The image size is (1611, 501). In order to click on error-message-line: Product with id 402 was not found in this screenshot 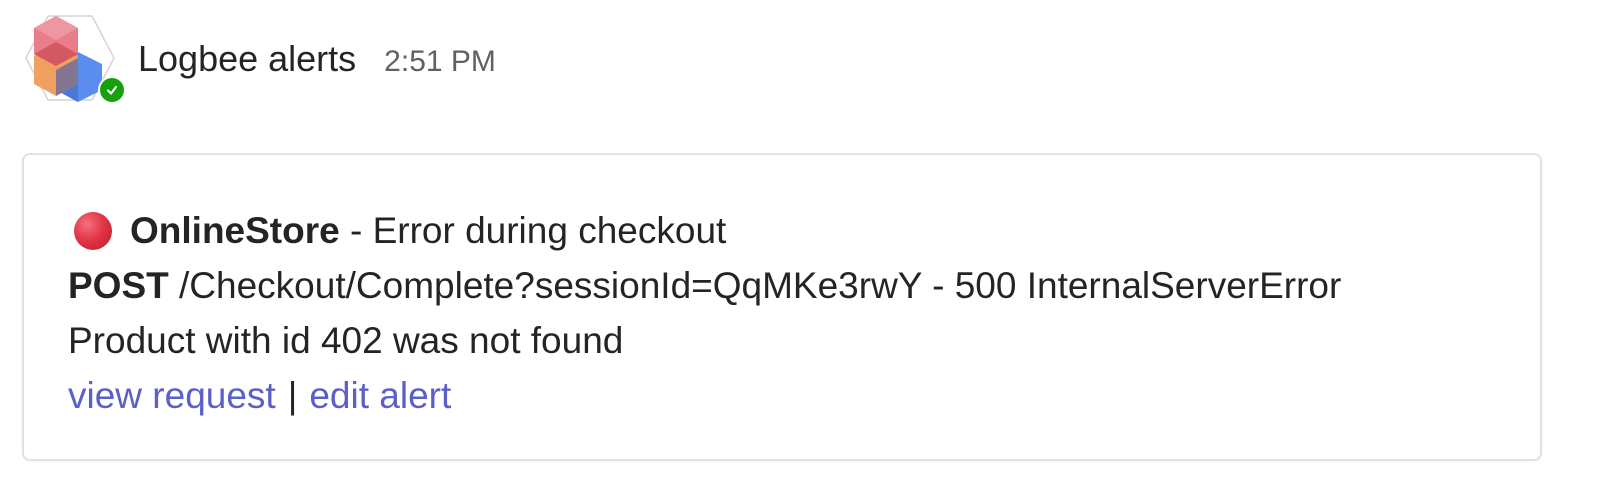, I will do `click(789, 340)`.